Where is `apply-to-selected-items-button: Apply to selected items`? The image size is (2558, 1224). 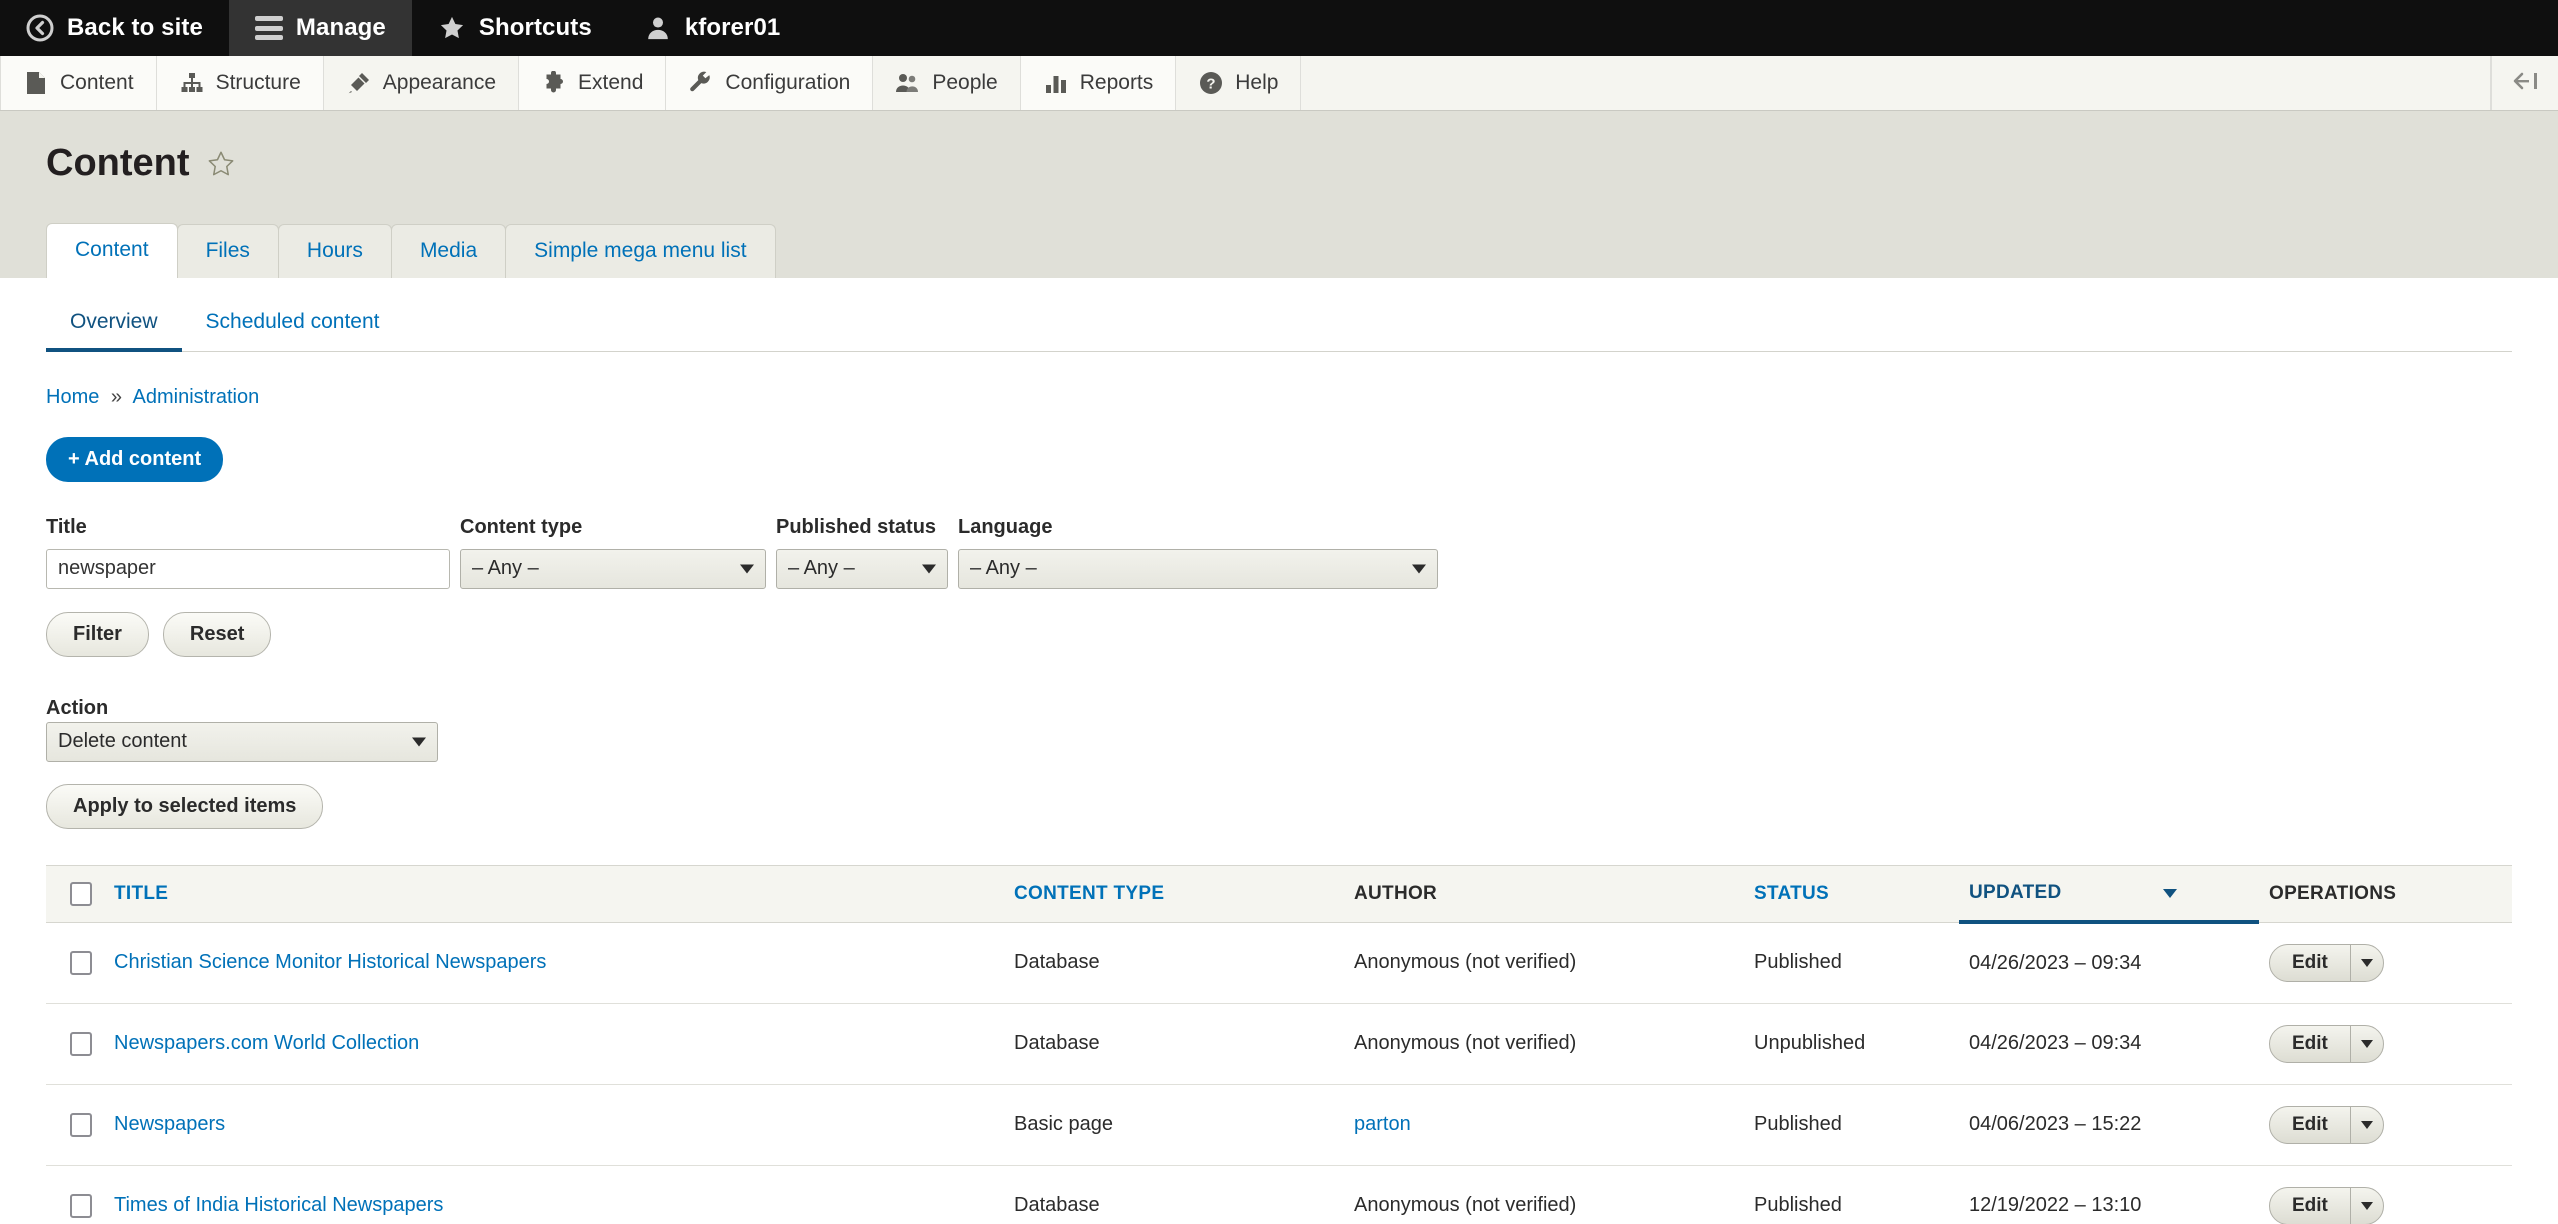 apply-to-selected-items-button: Apply to selected items is located at coordinates (185, 806).